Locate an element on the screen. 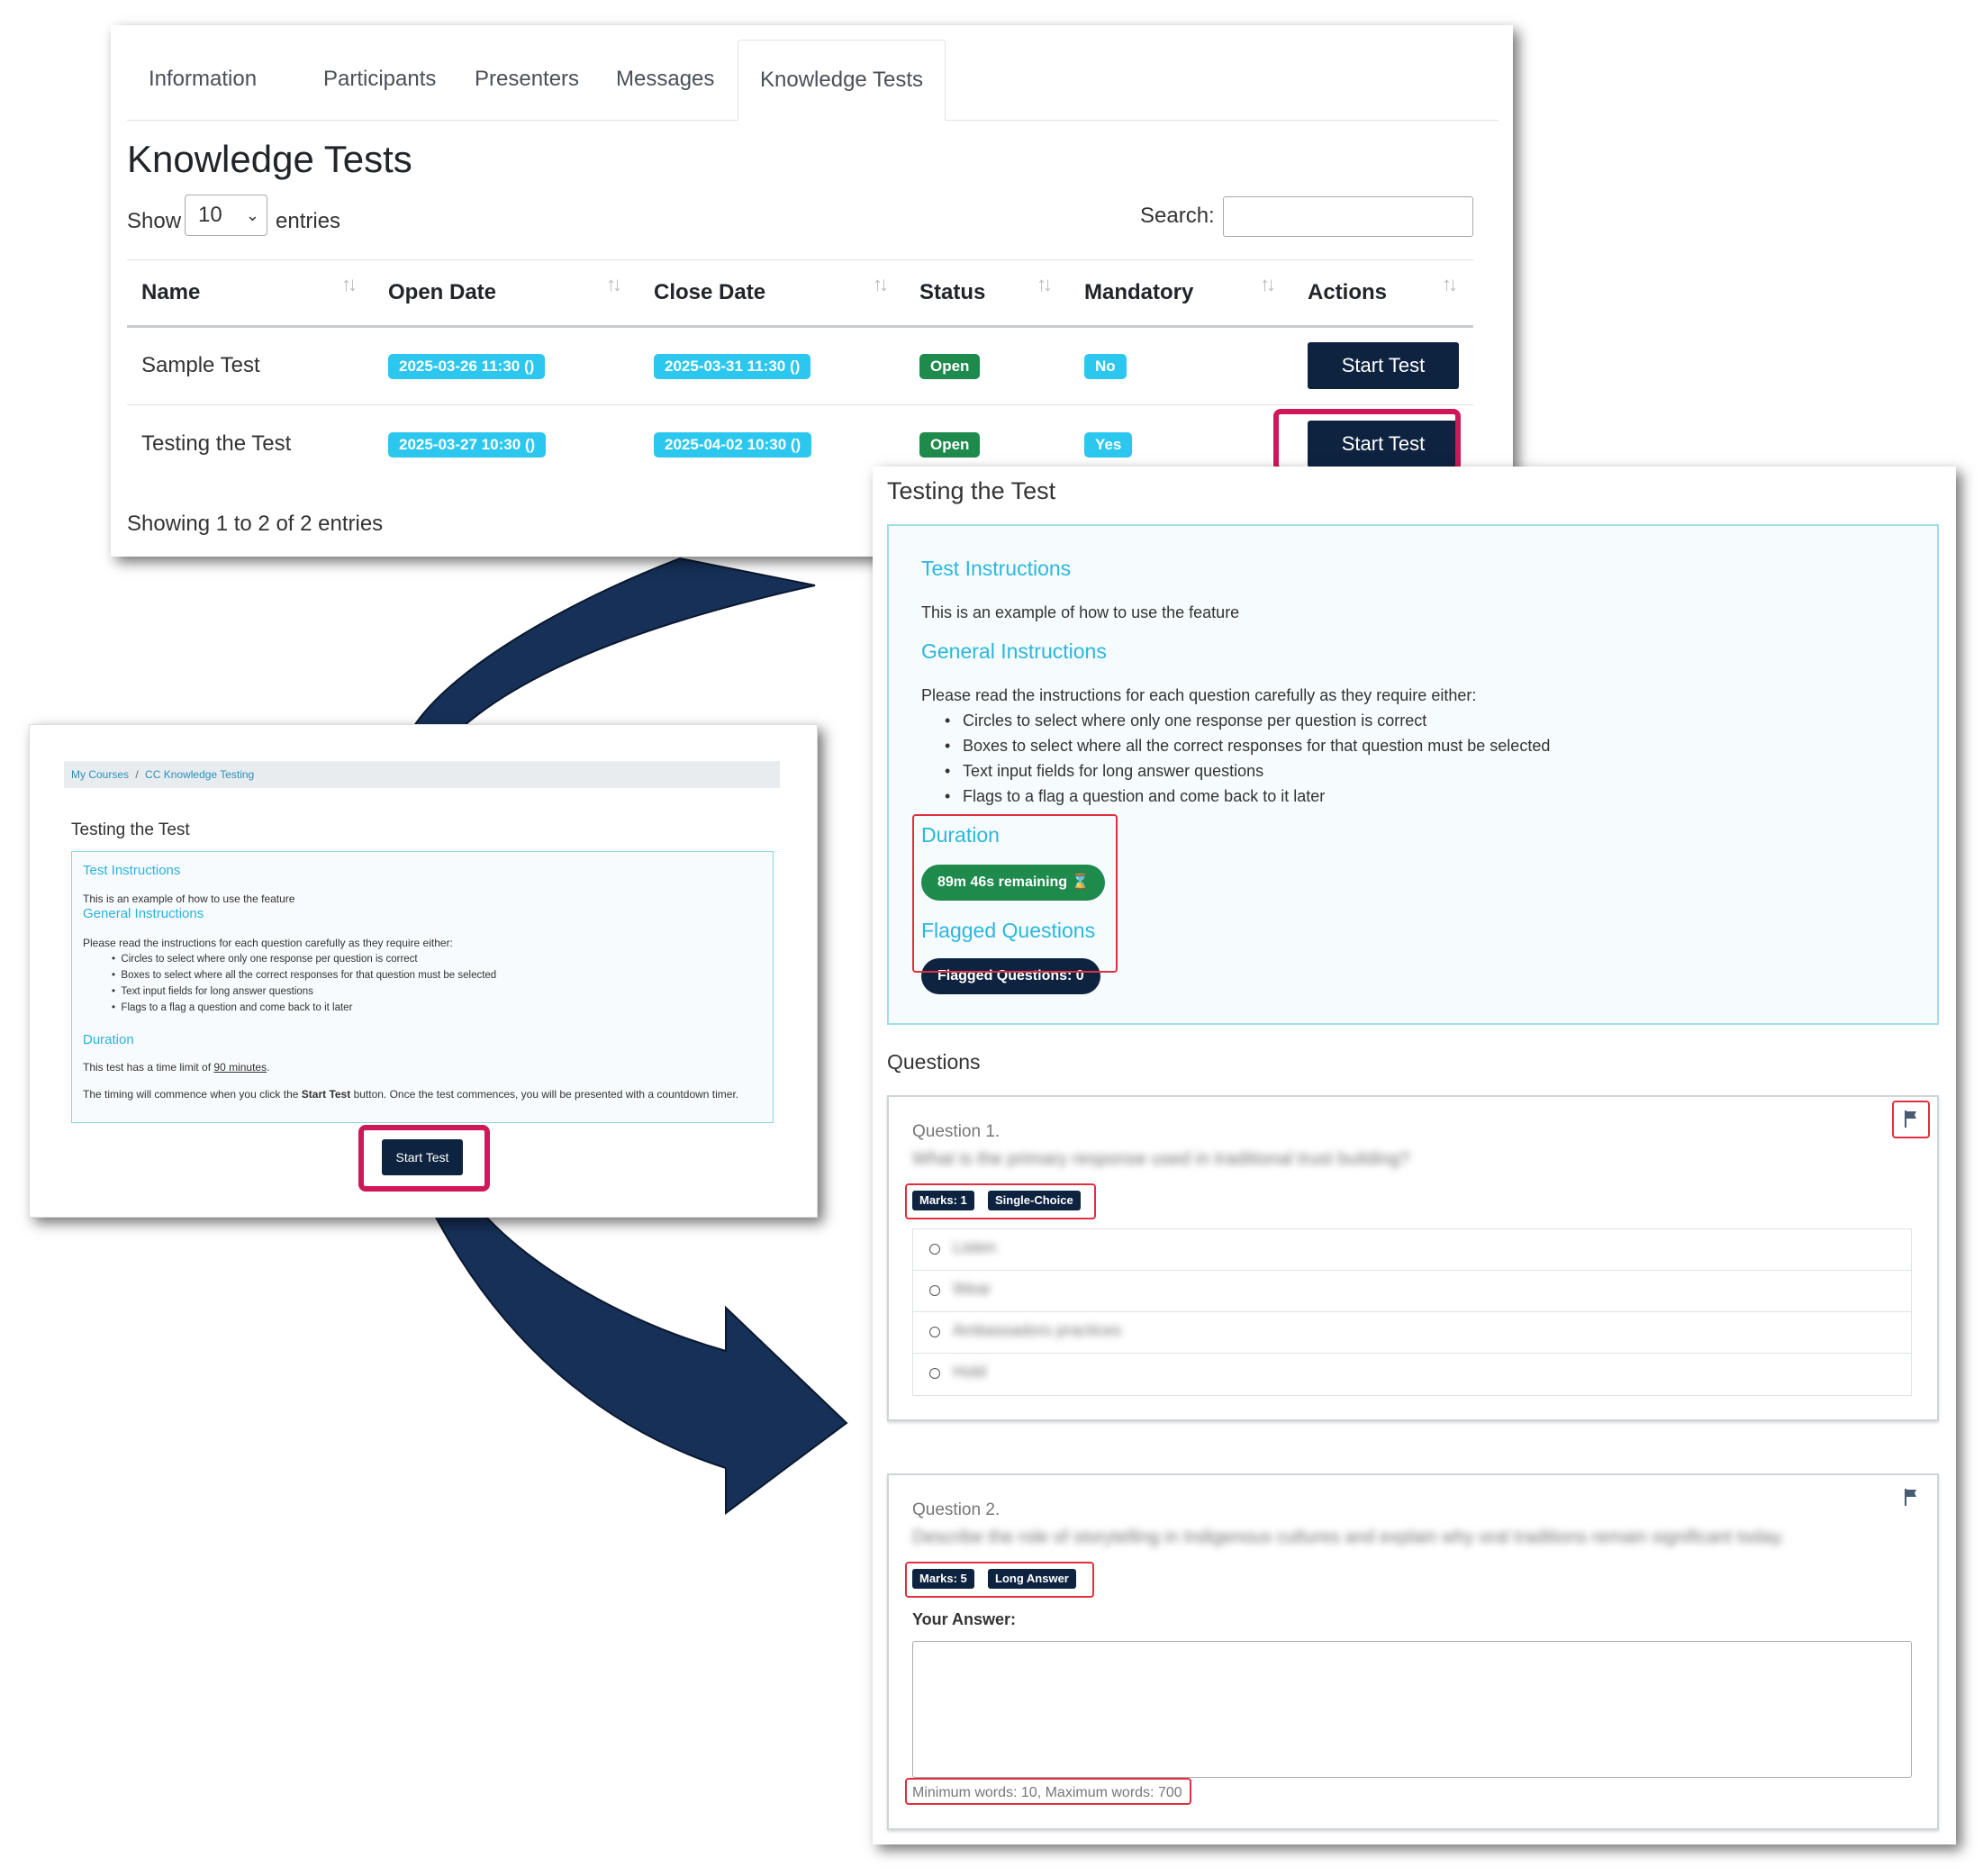 This screenshot has width=1983, height=1876. breadcrumb: My Courses / CC Knowledge Testing is located at coordinates (422, 775).